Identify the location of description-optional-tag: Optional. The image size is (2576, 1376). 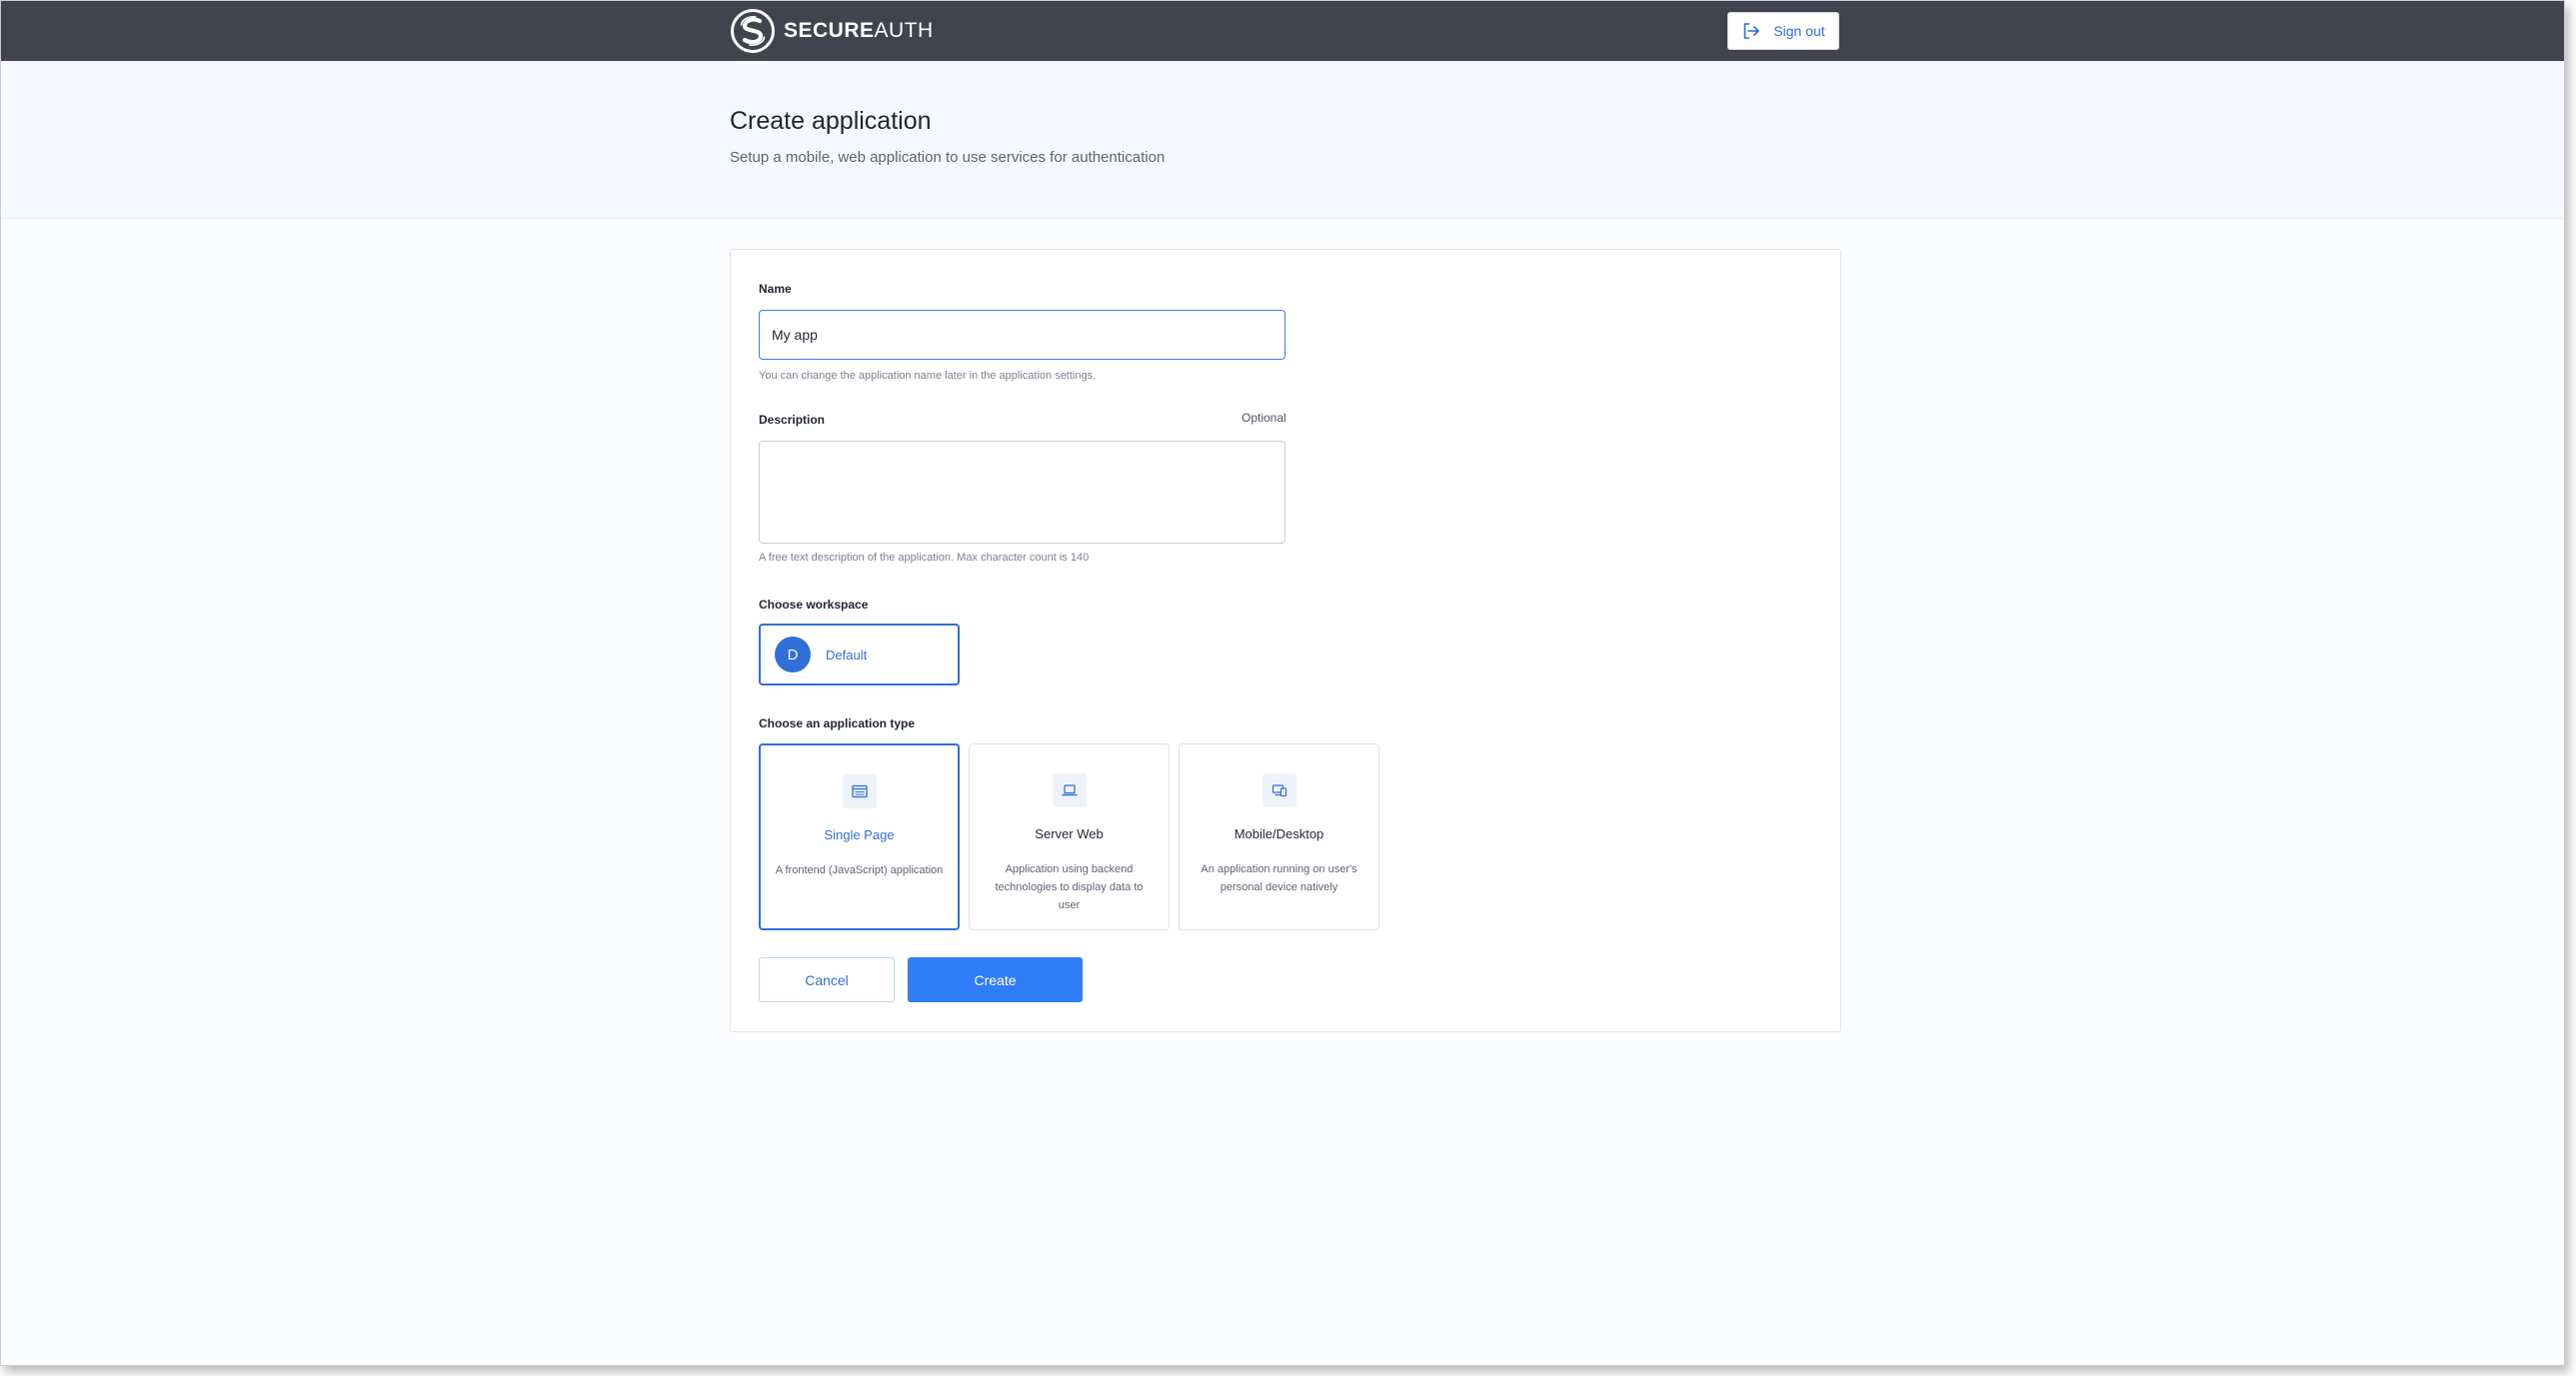
(1264, 418).